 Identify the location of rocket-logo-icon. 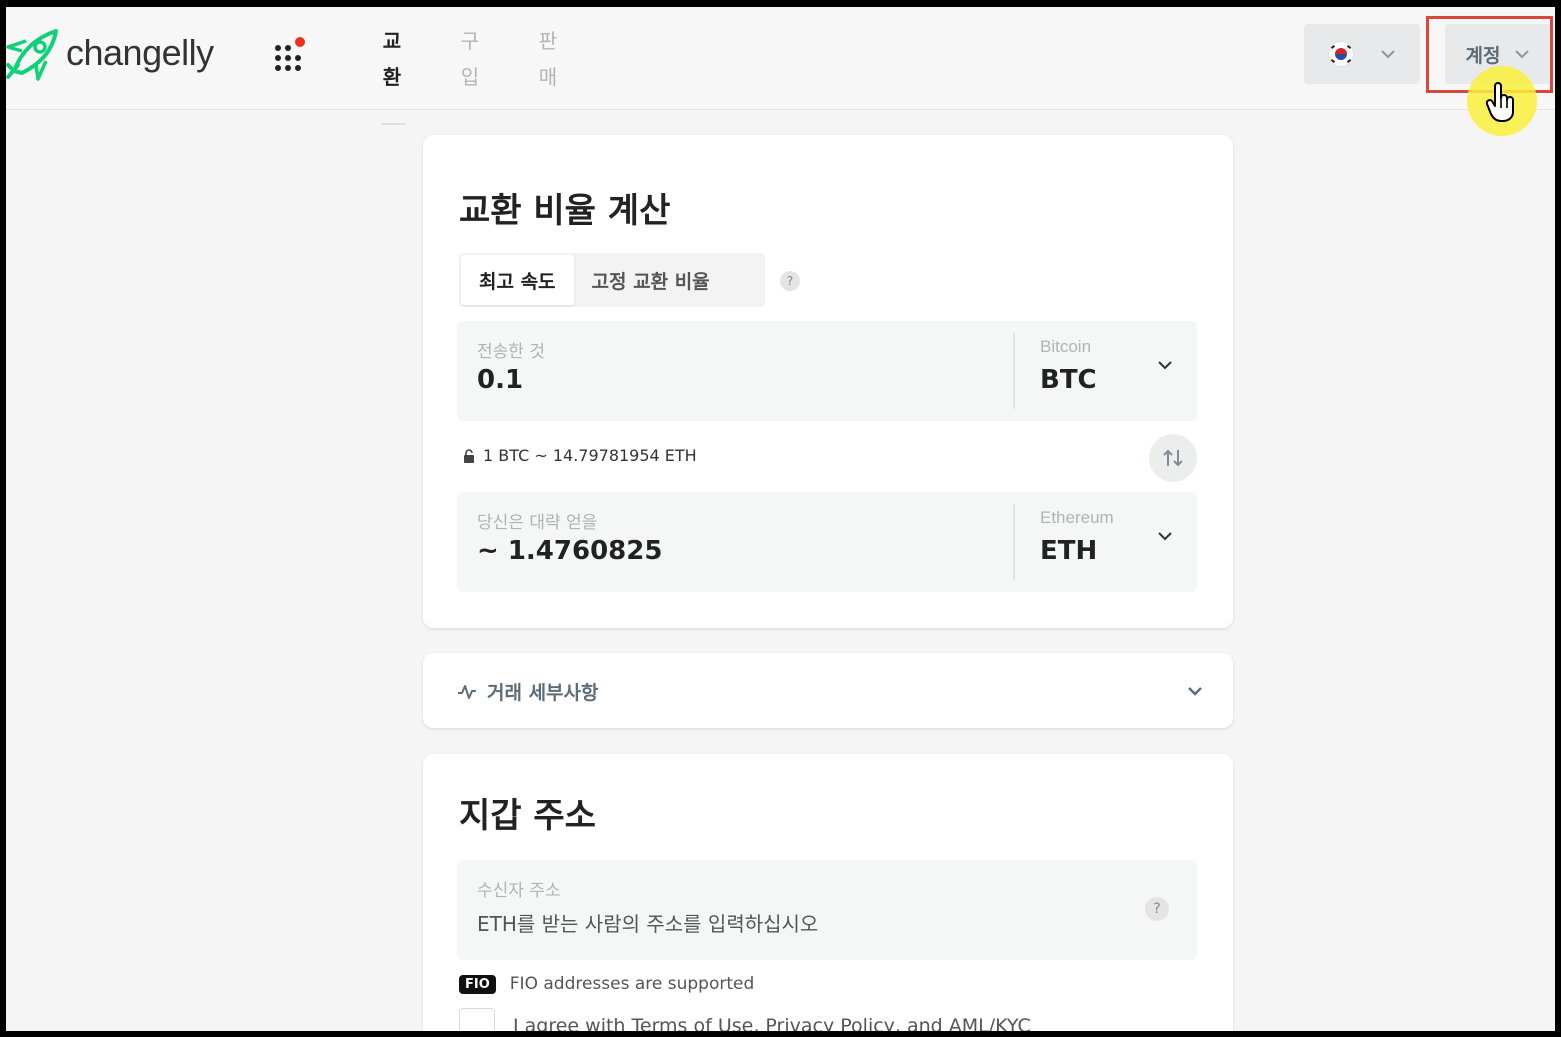
(32, 55).